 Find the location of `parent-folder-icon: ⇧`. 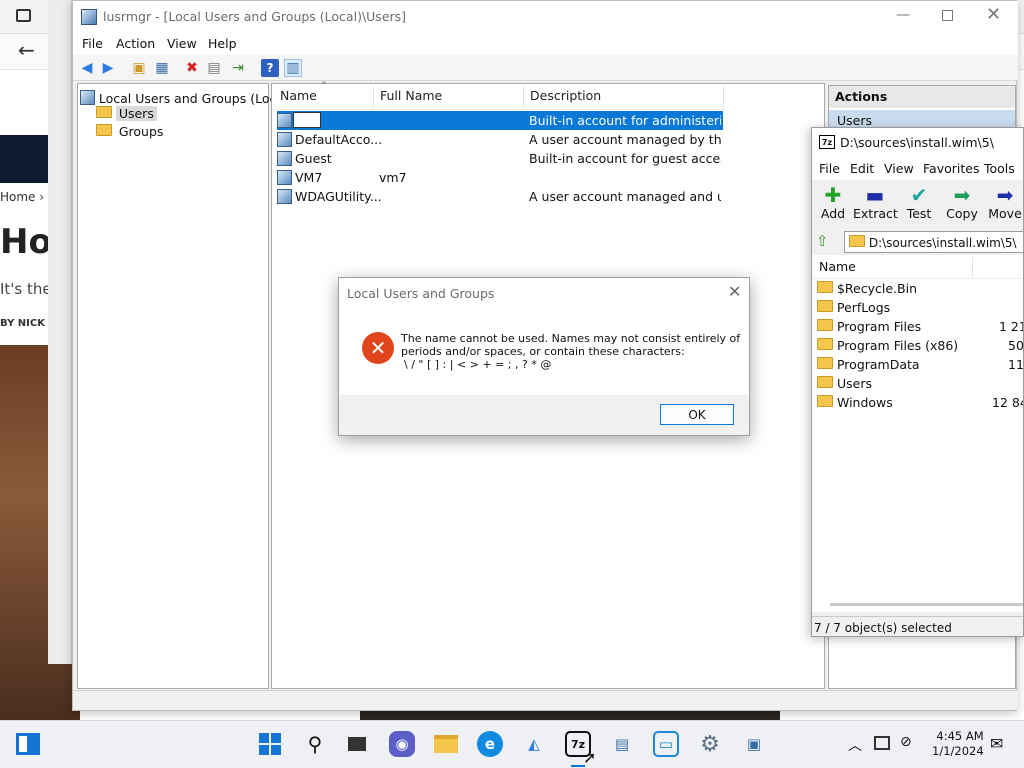

parent-folder-icon: ⇧ is located at coordinates (822, 241).